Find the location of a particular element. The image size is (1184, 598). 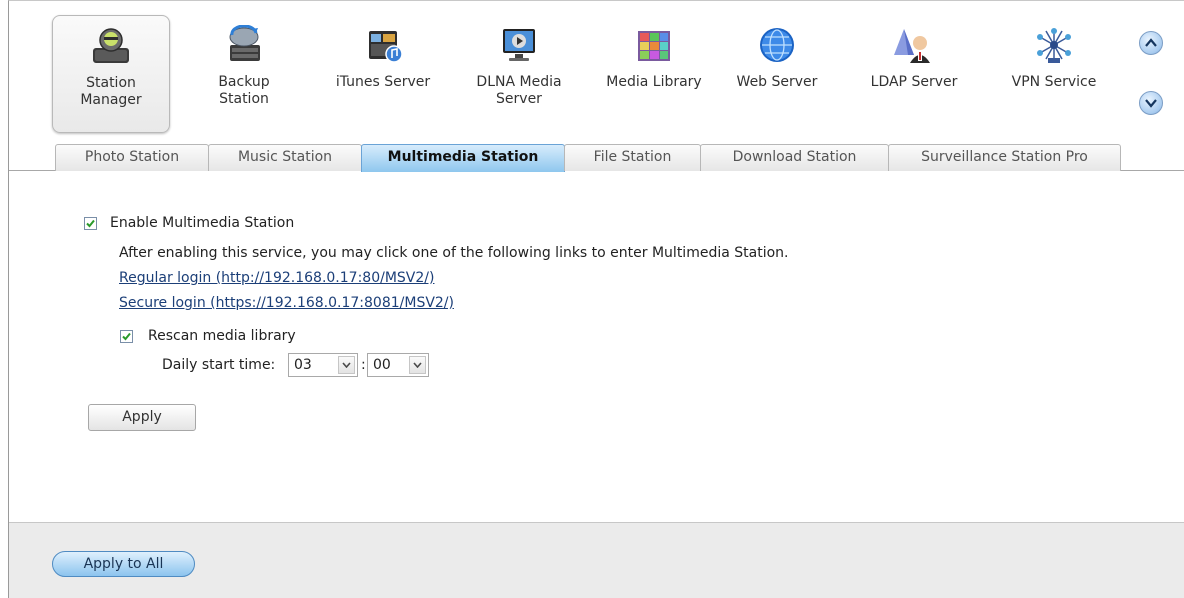

app-dlna-media-server: DLNA Media Server is located at coordinates (519, 74).